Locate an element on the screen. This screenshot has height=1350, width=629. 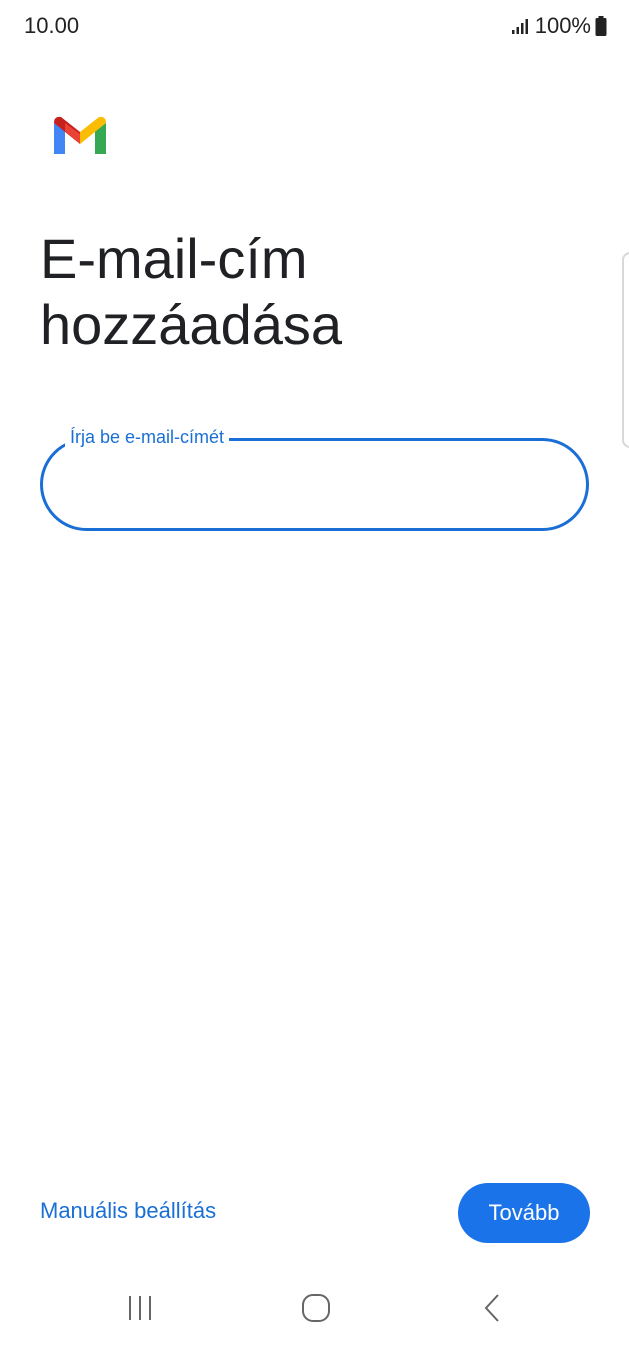
battery-icon is located at coordinates (601, 26).